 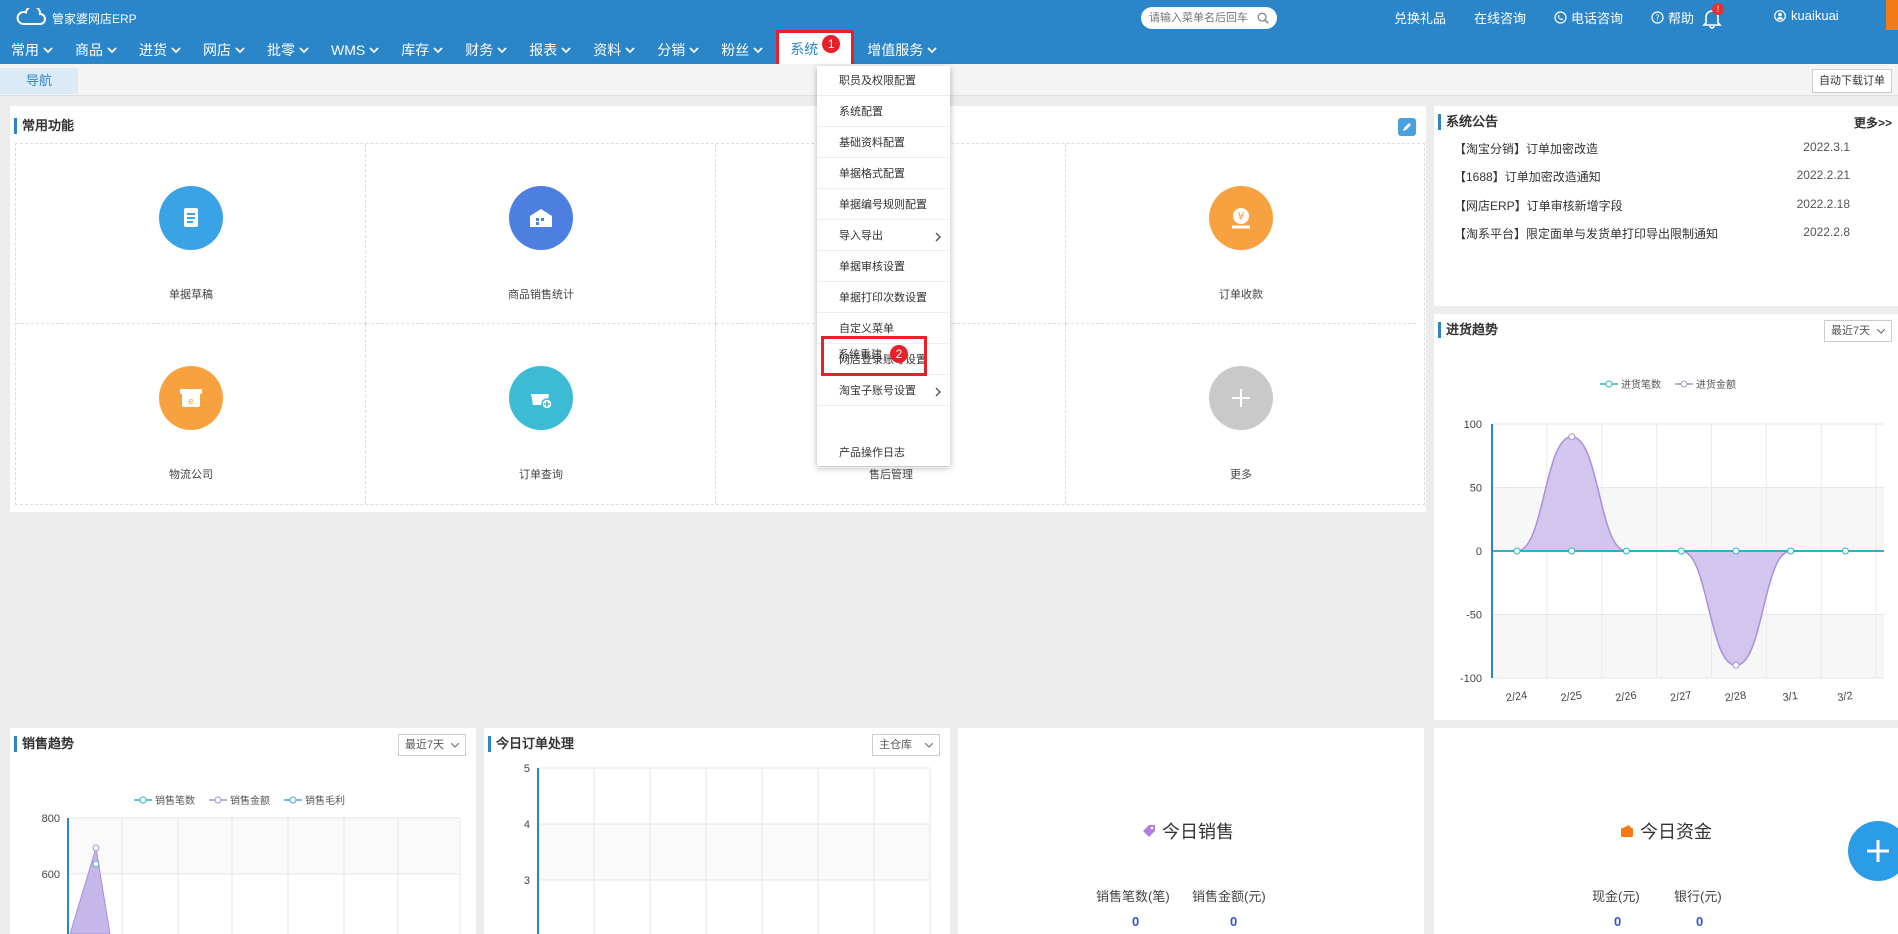 What do you see at coordinates (527, 825) in the screenshot?
I see `y-tick: 4` at bounding box center [527, 825].